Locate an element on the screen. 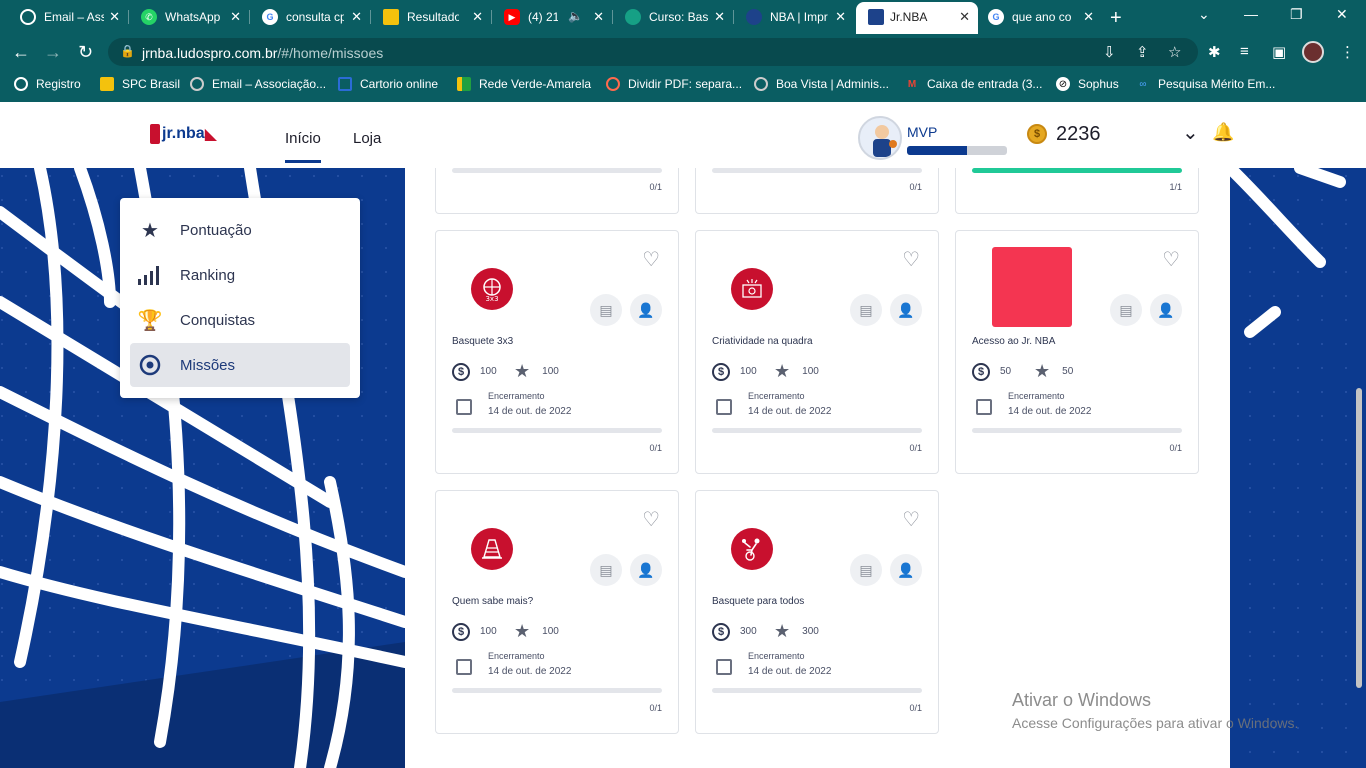 This screenshot has width=1366, height=768. menu-item-ranking: Ranking is located at coordinates (240, 275).